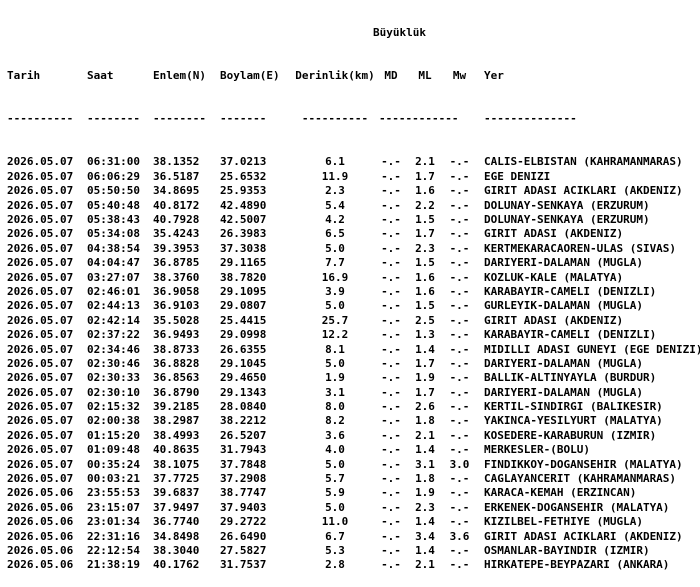  What do you see at coordinates (179, 76) in the screenshot?
I see `latitude-column-header: Enlem(N)` at bounding box center [179, 76].